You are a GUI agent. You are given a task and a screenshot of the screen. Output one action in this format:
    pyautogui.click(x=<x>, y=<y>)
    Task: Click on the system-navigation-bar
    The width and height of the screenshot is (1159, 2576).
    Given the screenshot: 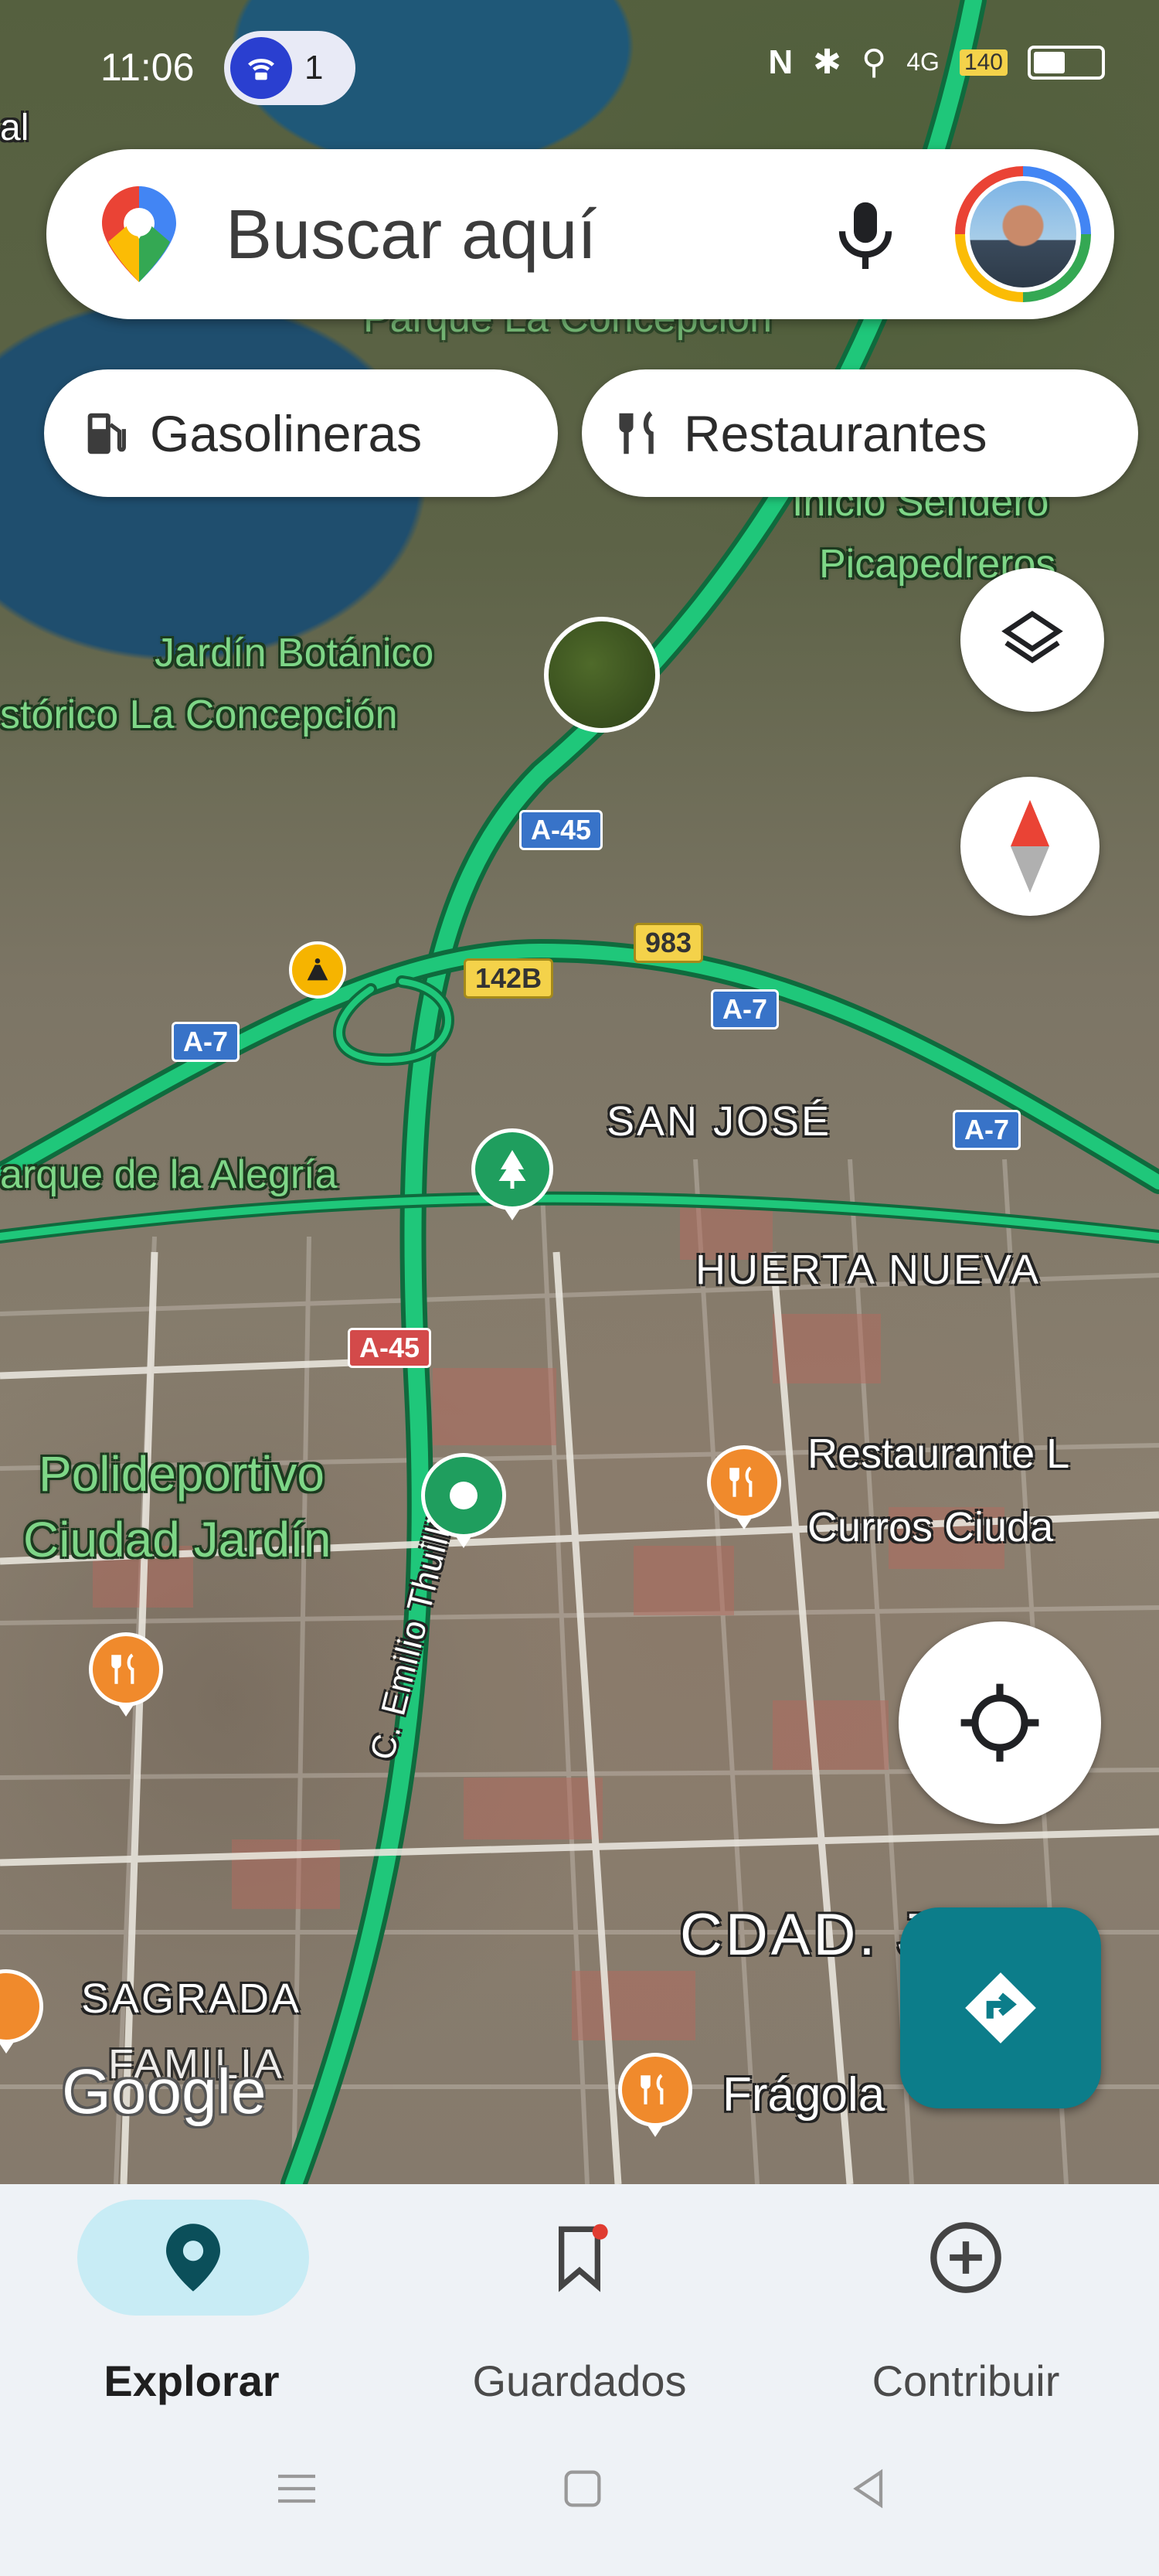 What is the action you would take?
    pyautogui.click(x=579, y=2496)
    